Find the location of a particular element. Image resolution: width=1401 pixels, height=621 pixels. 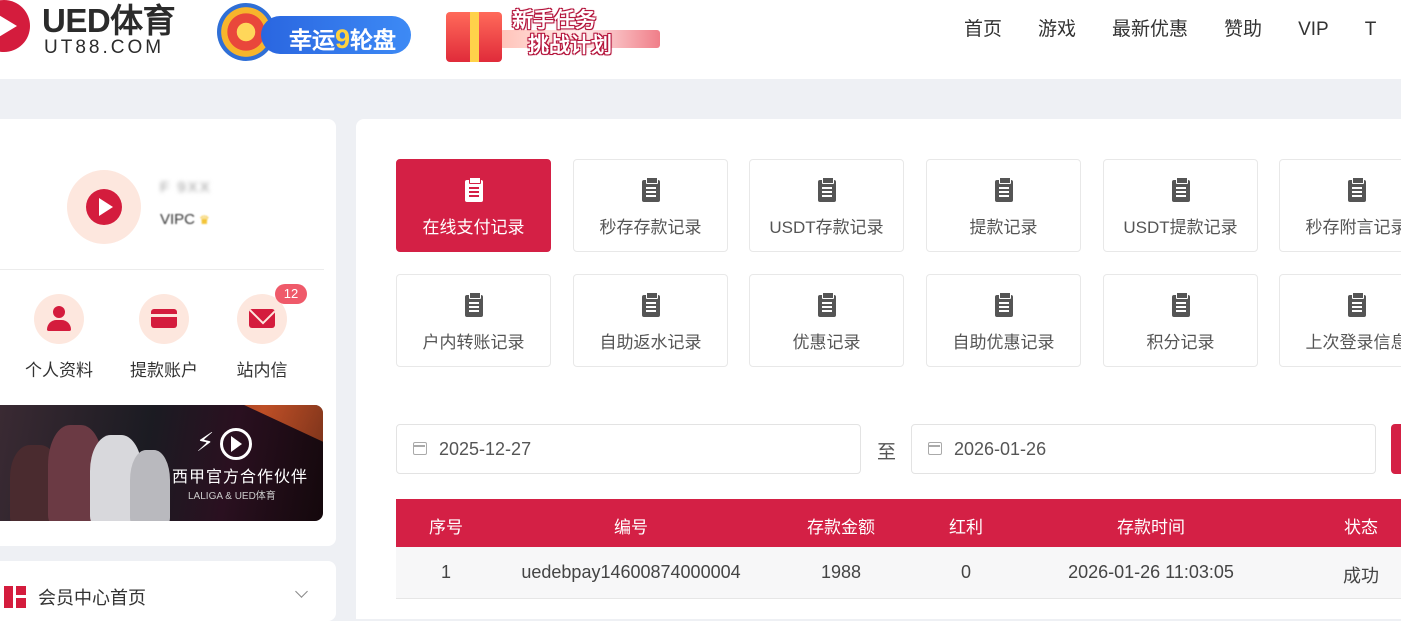

tab-label: 在线支付记录 is located at coordinates (473, 227).